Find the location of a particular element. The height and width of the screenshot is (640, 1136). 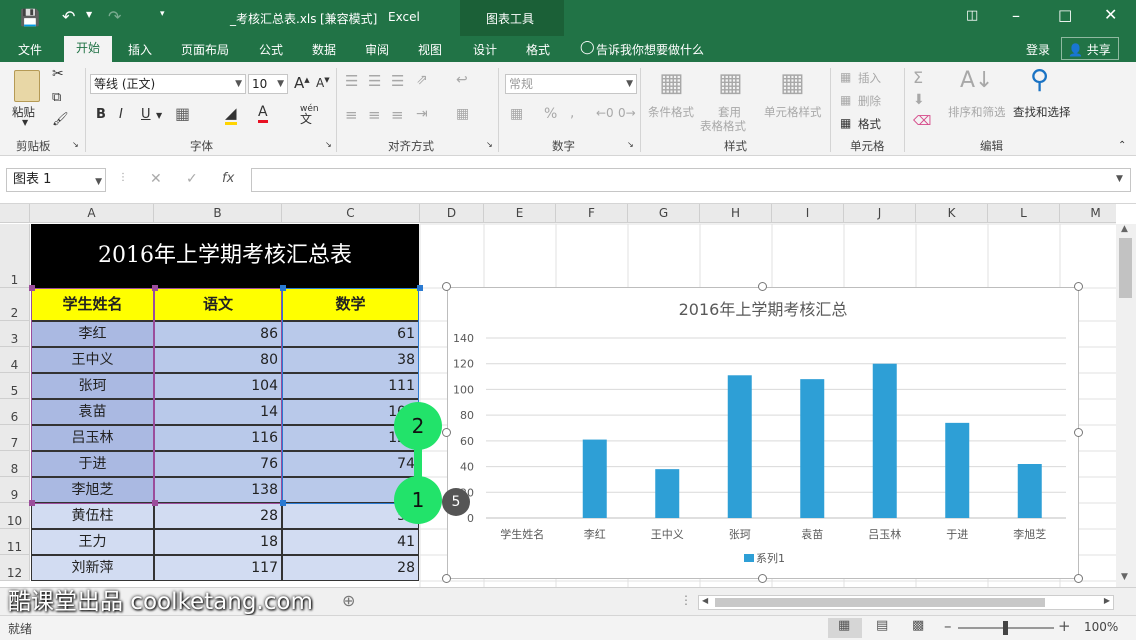

vertical-scroll-thumb is located at coordinates (1125, 268).